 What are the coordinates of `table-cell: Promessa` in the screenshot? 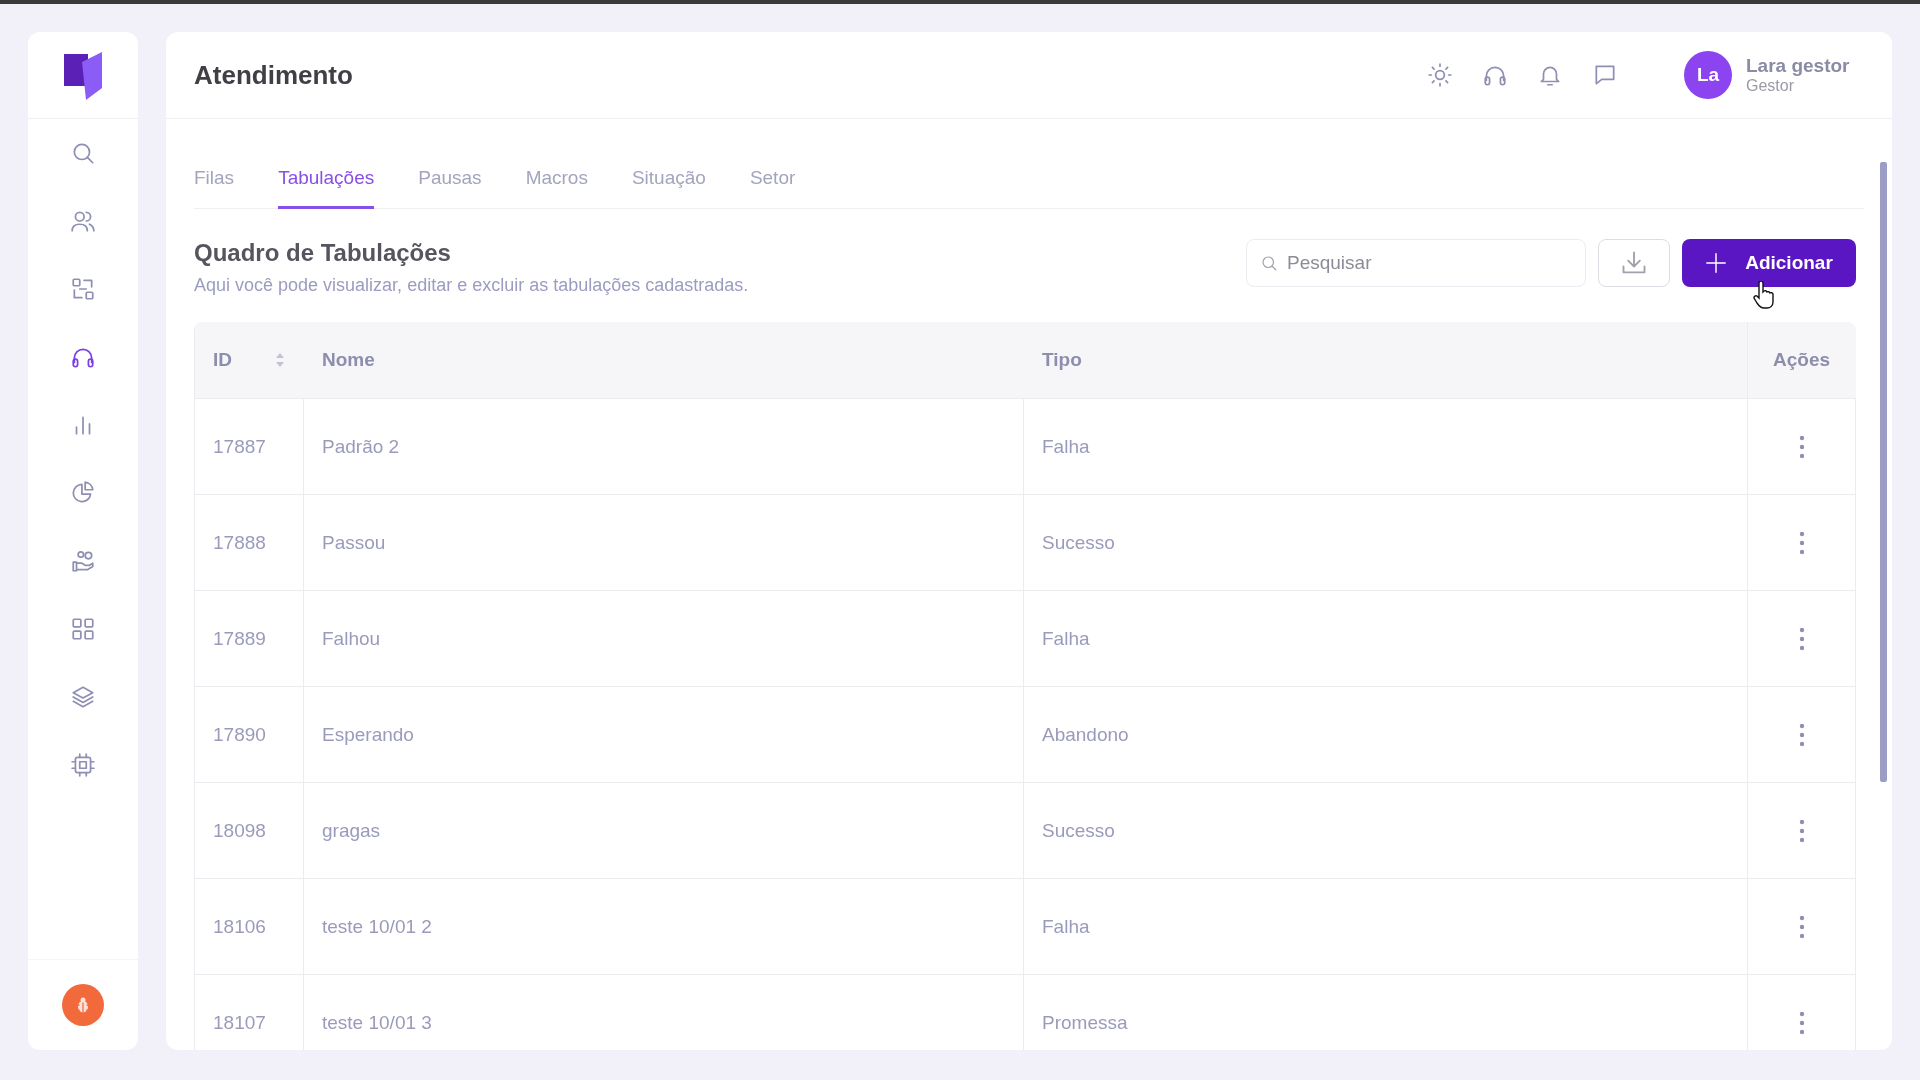 It's located at (1085, 1022).